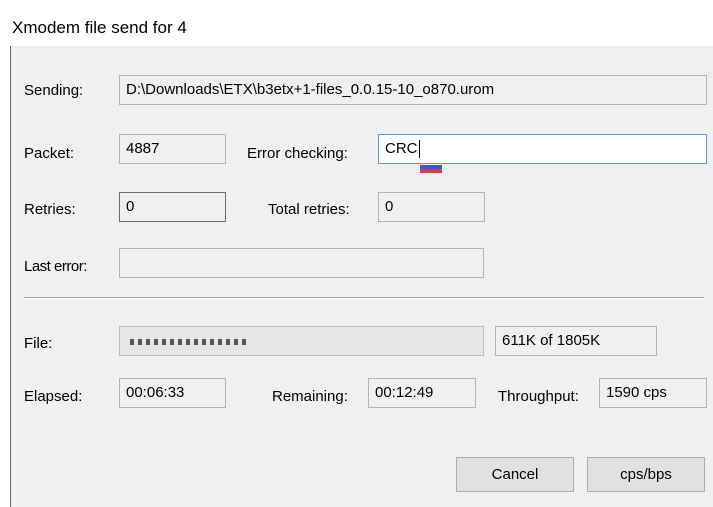 The width and height of the screenshot is (713, 507). Describe the element at coordinates (576, 341) in the screenshot. I see `file-progress-text: 611K of 1805K` at that location.